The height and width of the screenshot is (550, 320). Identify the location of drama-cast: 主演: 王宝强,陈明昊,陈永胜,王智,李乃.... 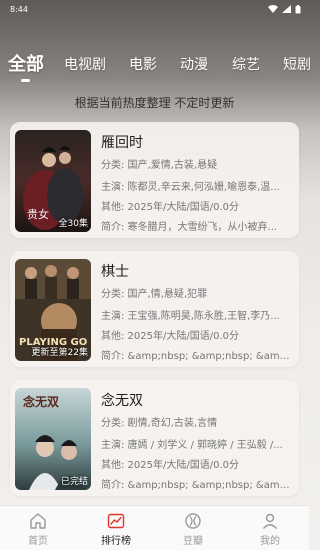
(190, 316).